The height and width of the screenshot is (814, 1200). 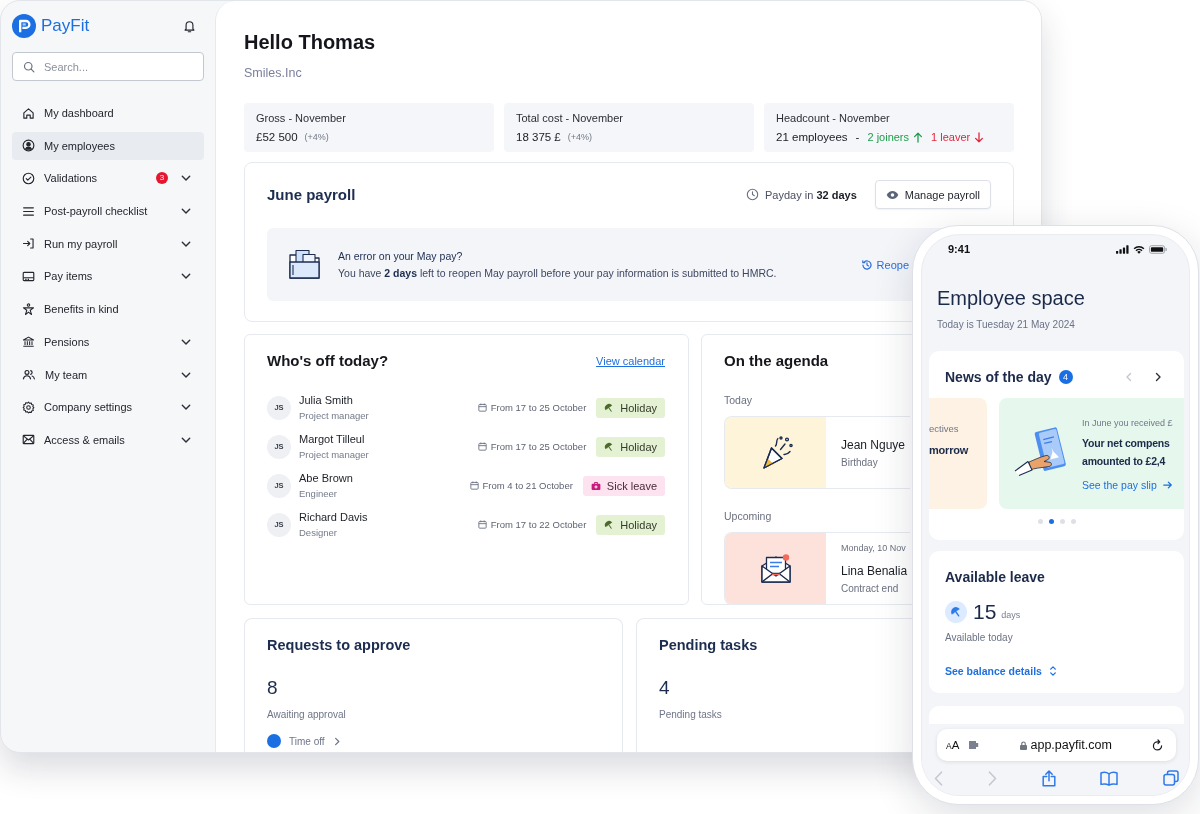 What do you see at coordinates (318, 532) in the screenshot?
I see `employee-role: Designer` at bounding box center [318, 532].